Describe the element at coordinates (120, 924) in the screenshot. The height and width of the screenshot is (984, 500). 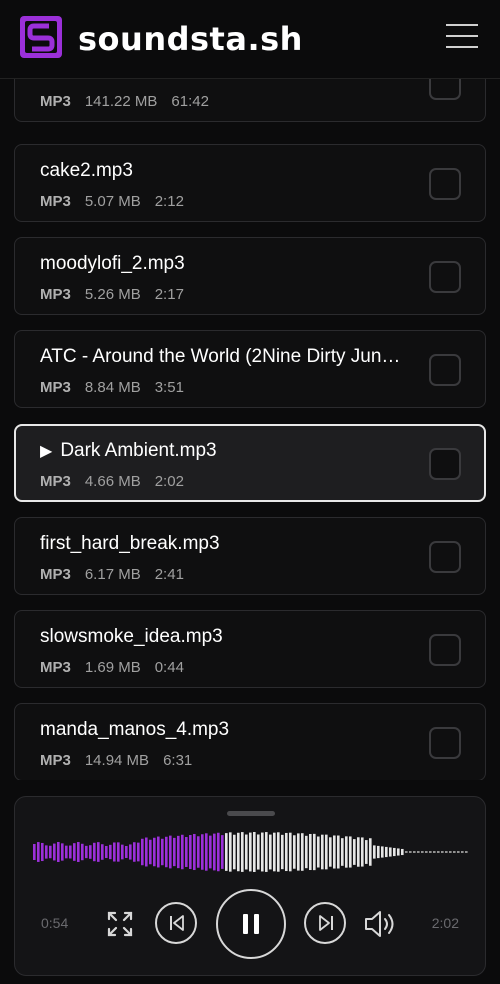
I see `fullscreen-icon` at that location.